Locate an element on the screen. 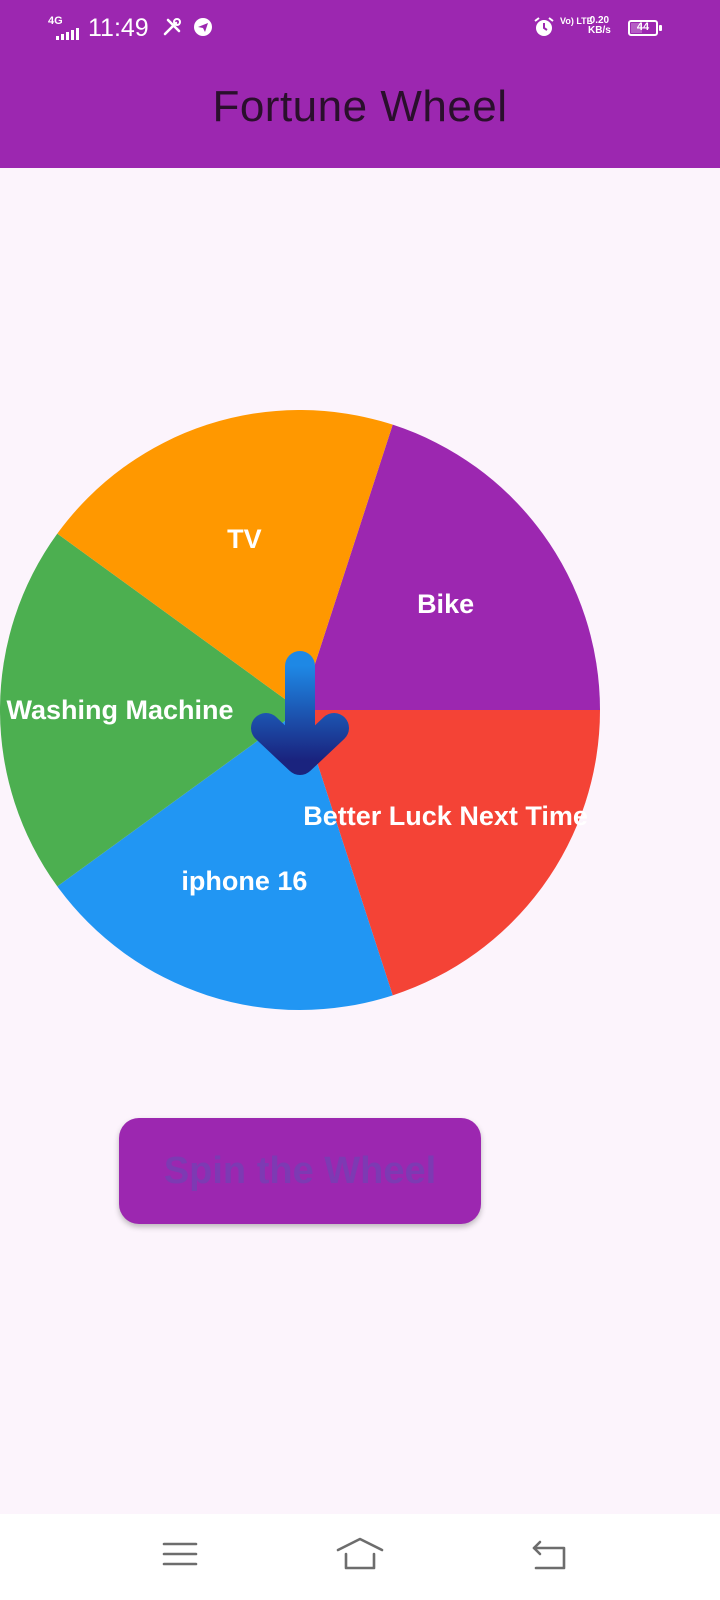 The height and width of the screenshot is (1600, 720). page-title: Fortune Wheel is located at coordinates (360, 106).